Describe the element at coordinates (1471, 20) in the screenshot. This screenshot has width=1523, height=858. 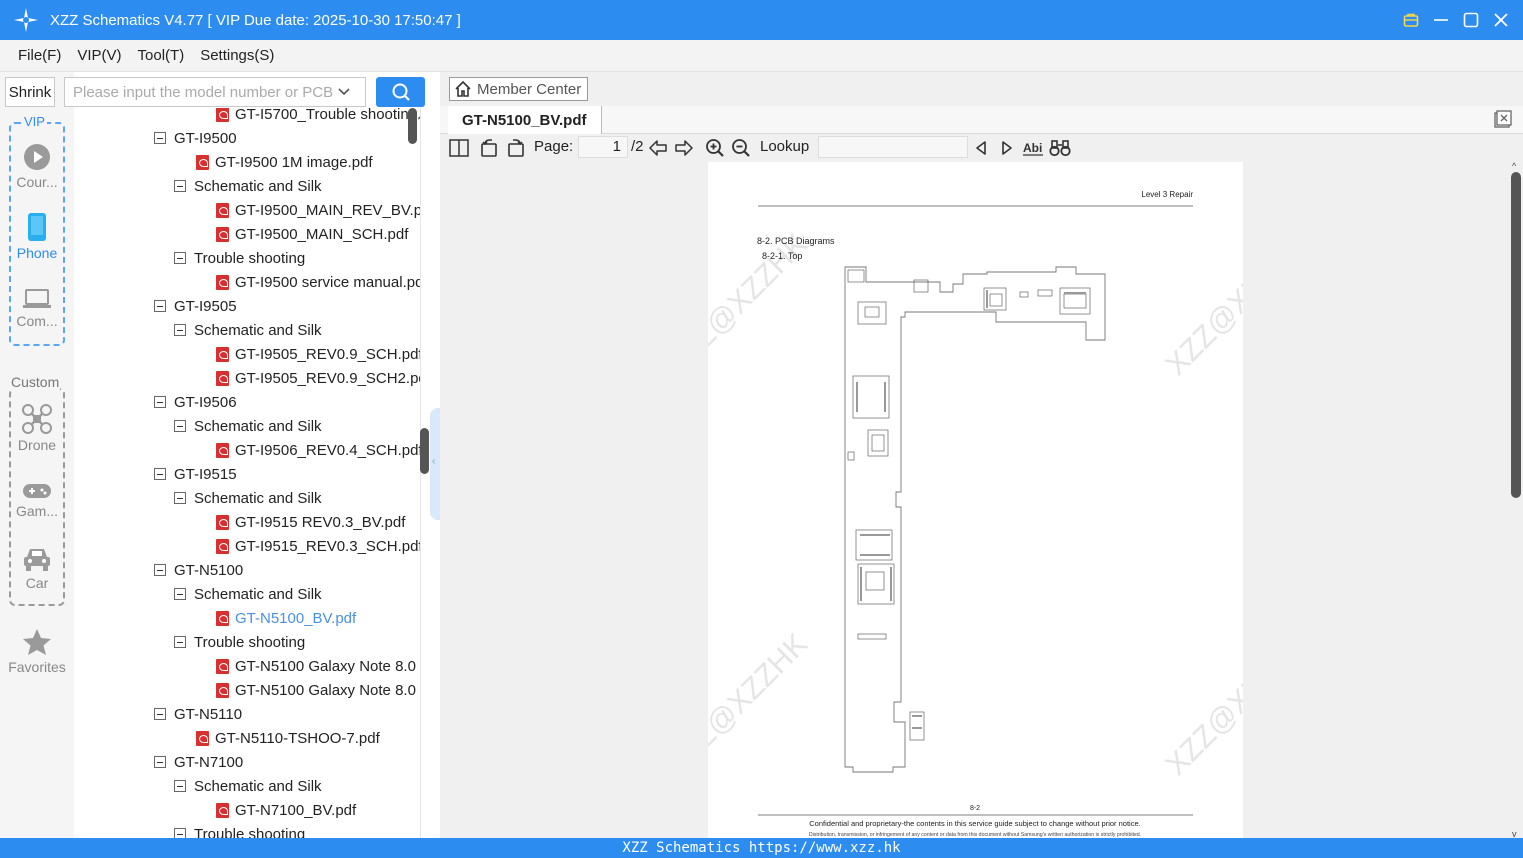
I see `maximize-button` at that location.